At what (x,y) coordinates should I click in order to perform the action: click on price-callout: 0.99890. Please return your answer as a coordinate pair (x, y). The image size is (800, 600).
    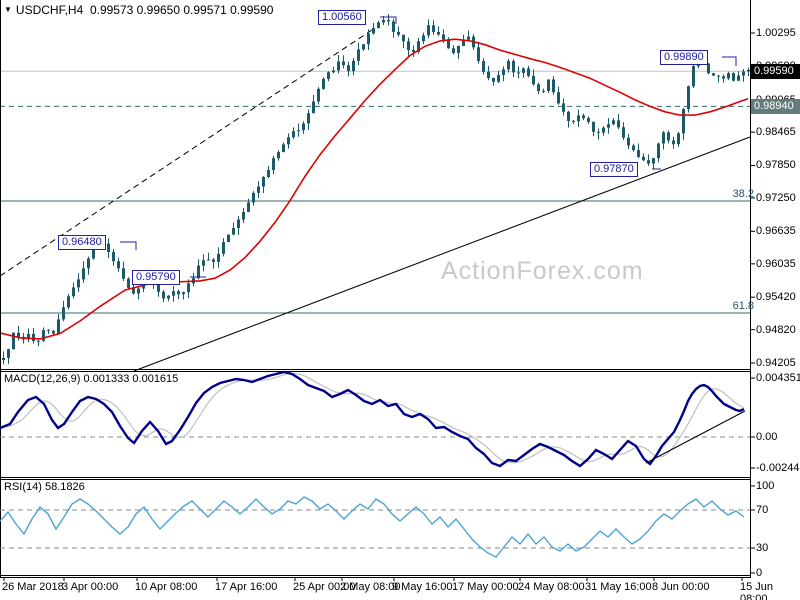
    Looking at the image, I should click on (684, 57).